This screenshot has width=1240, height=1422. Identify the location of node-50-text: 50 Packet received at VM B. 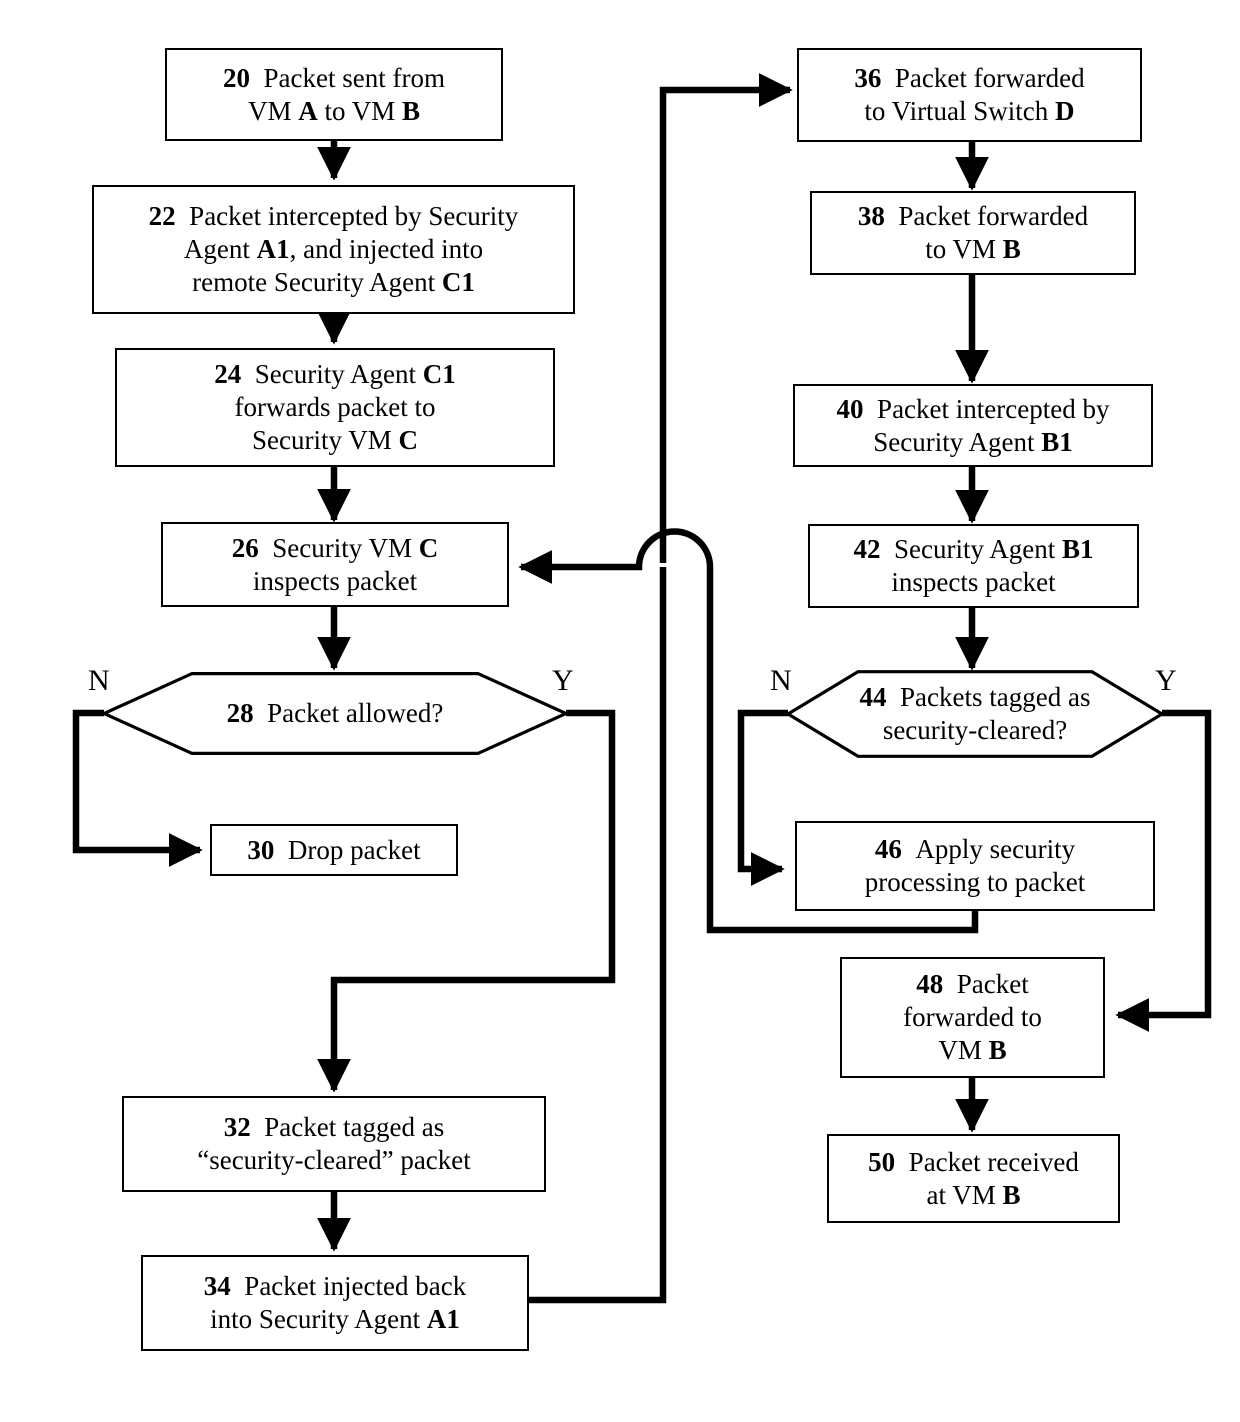
(973, 1178).